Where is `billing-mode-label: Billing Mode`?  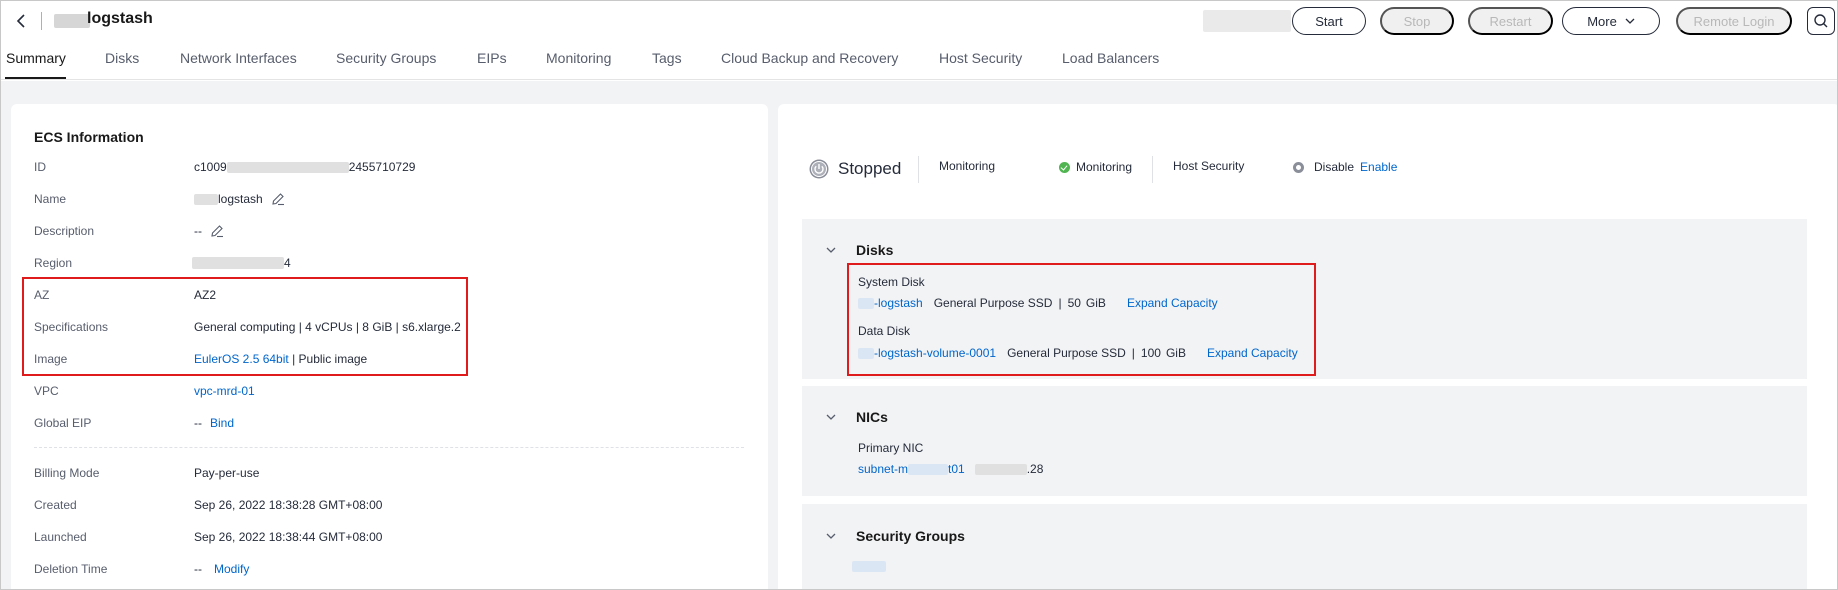
billing-mode-label: Billing Mode is located at coordinates (67, 473).